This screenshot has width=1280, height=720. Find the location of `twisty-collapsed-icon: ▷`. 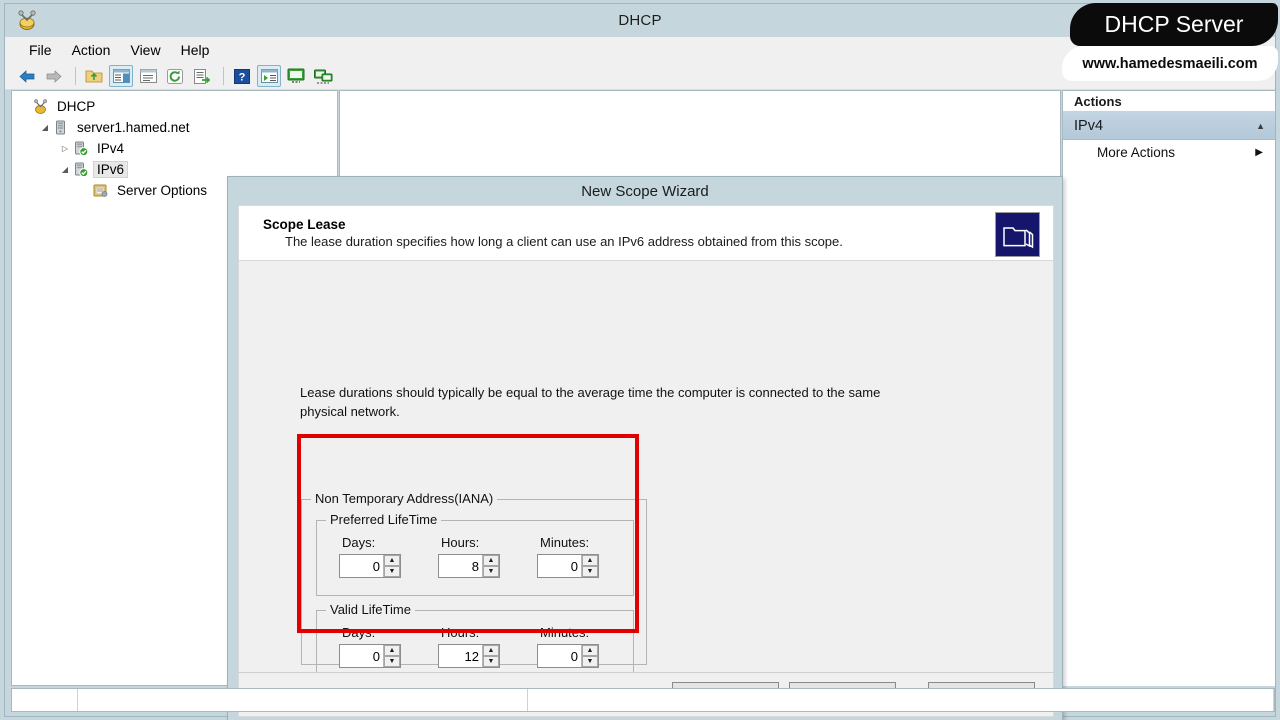

twisty-collapsed-icon: ▷ is located at coordinates (65, 149).